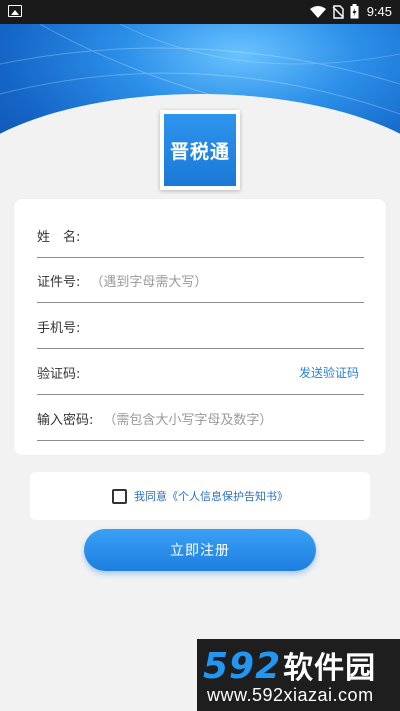 The width and height of the screenshot is (400, 711). What do you see at coordinates (59, 328) in the screenshot?
I see `phone-label: 手机号:` at bounding box center [59, 328].